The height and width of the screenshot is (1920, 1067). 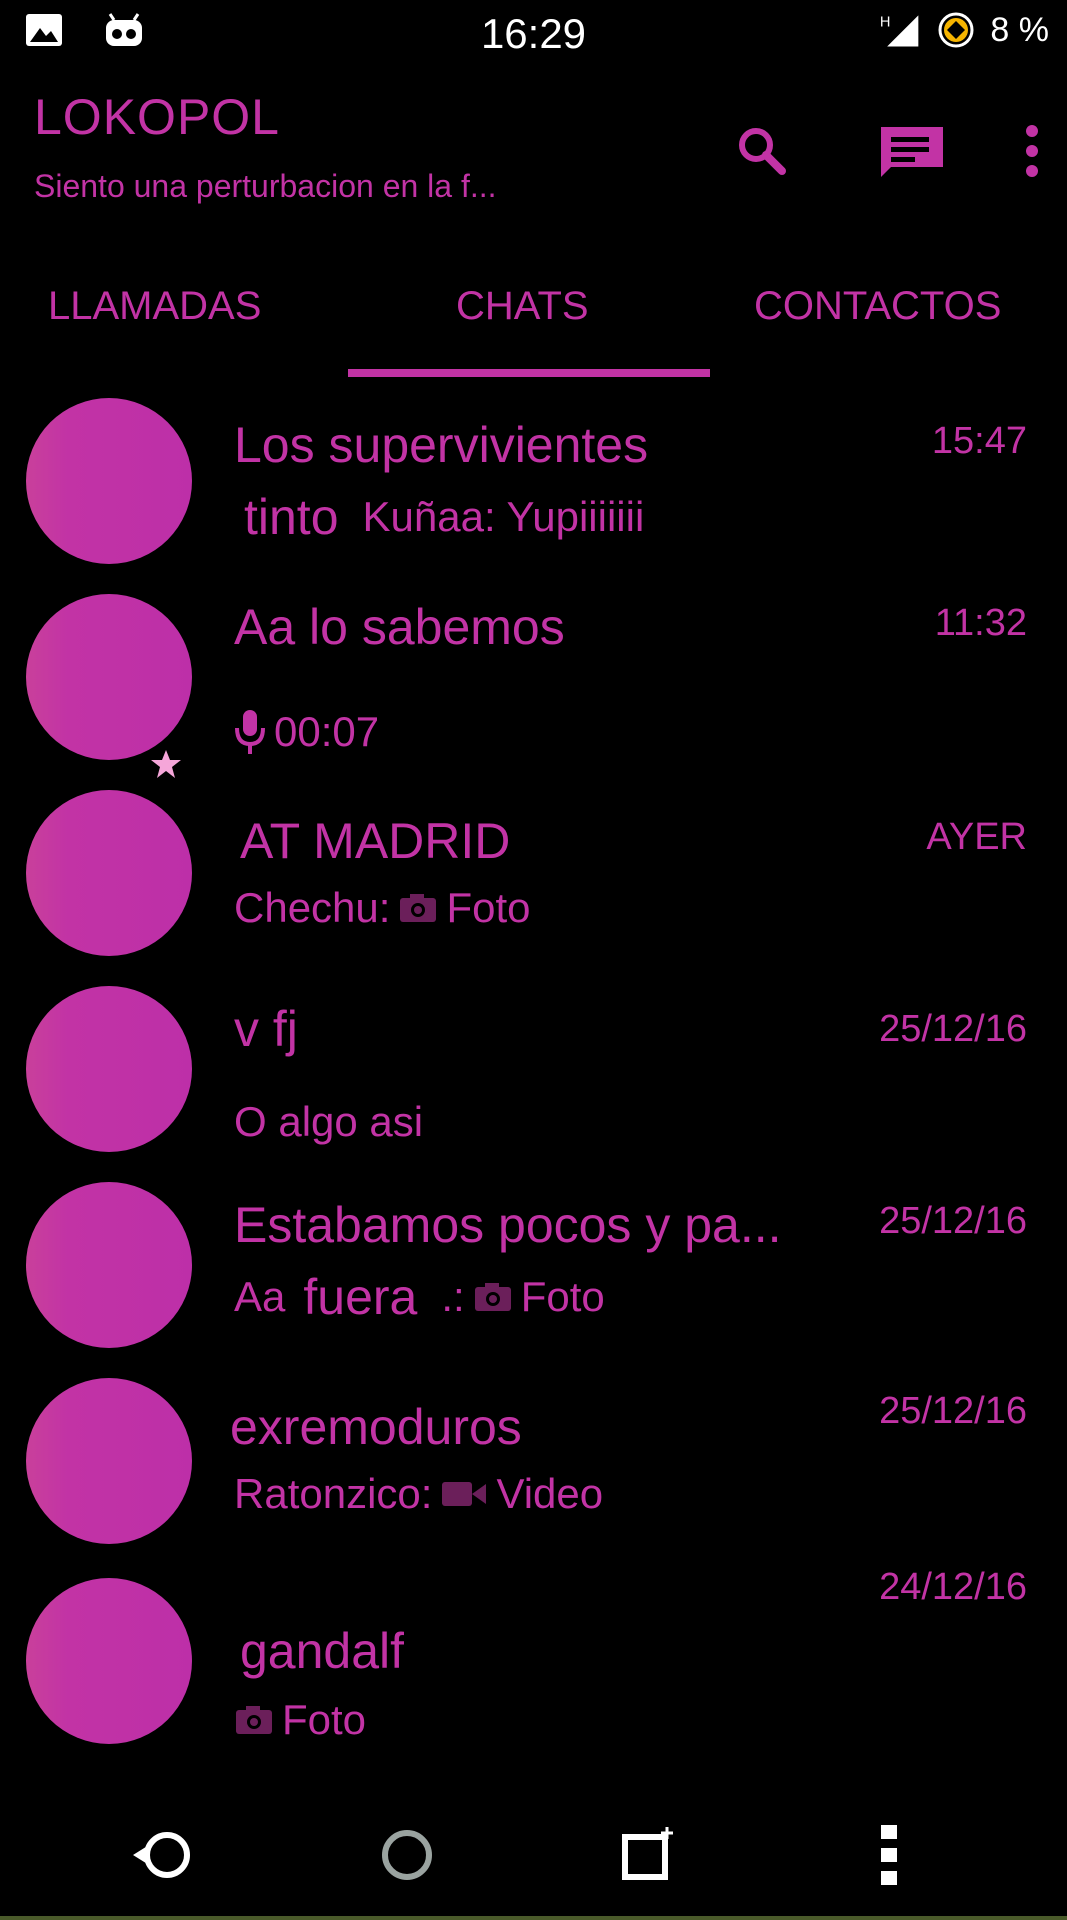 I want to click on search-icon, so click(x=762, y=151).